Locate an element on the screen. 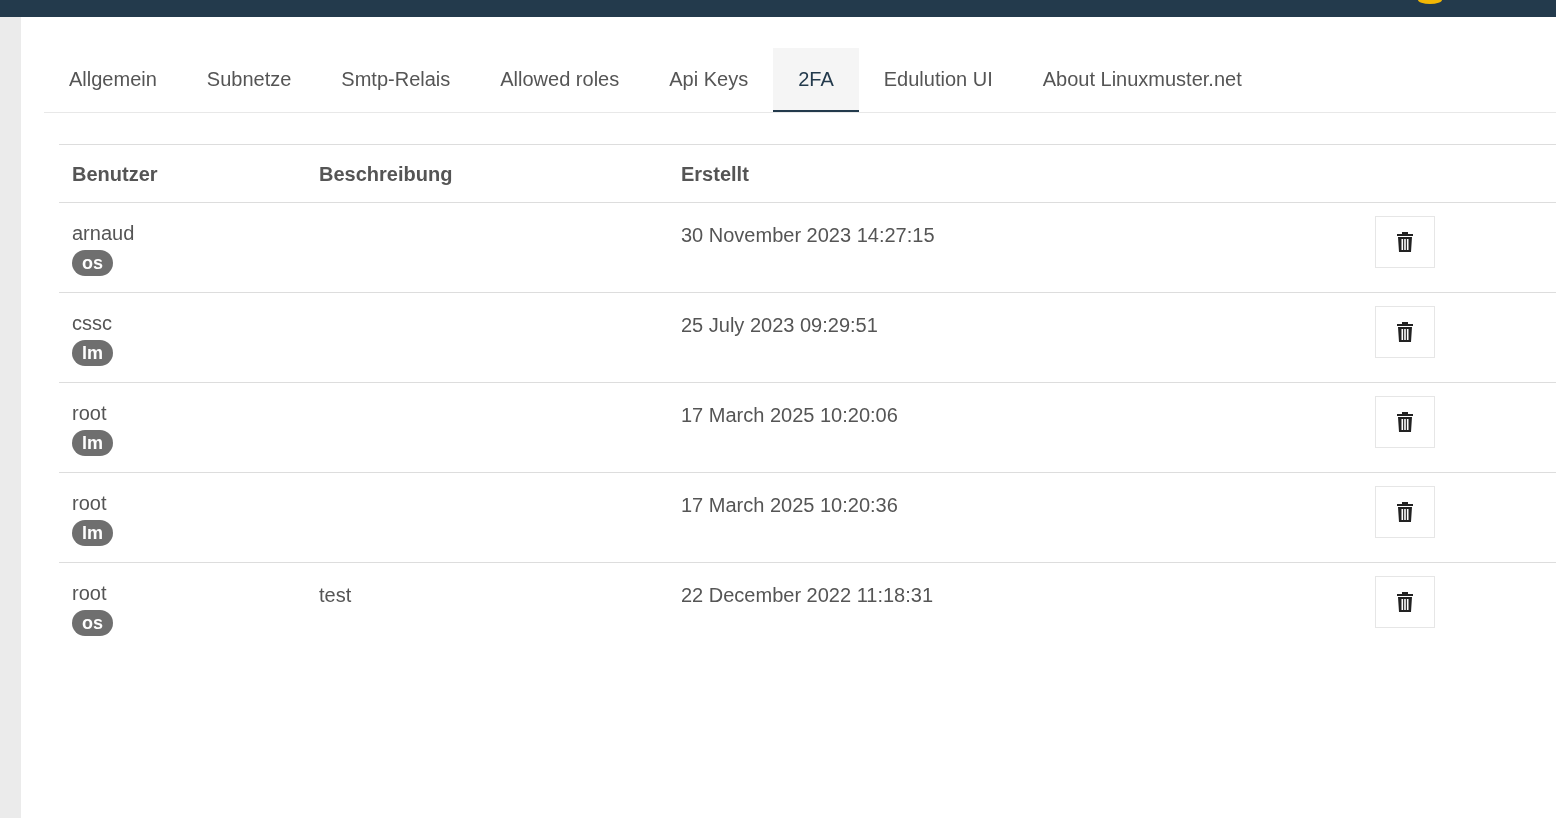 This screenshot has width=1556, height=818. created-date: 17 March 2025 10:20:36 is located at coordinates (789, 505).